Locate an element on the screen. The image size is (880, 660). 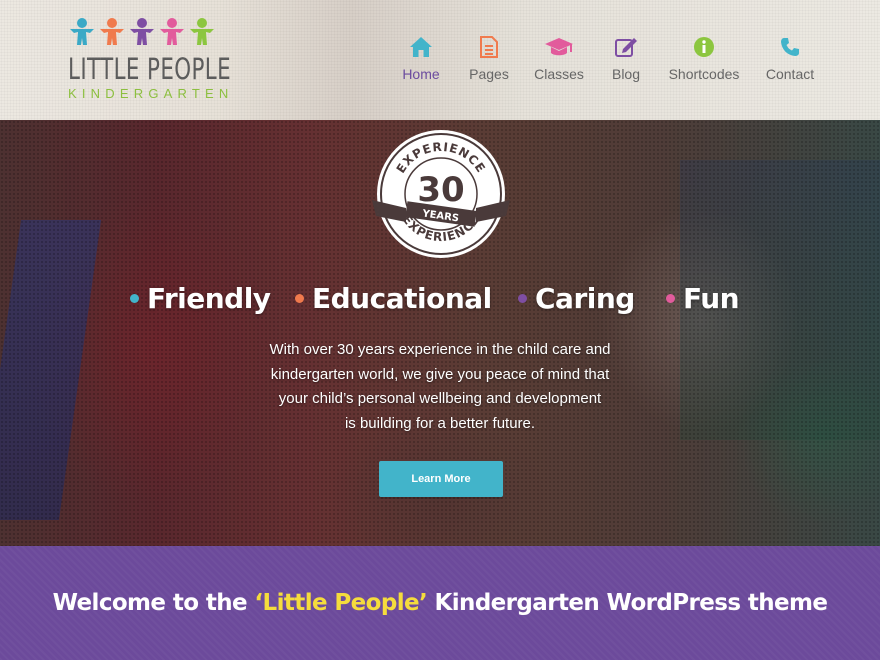
document-icon is located at coordinates (489, 47).